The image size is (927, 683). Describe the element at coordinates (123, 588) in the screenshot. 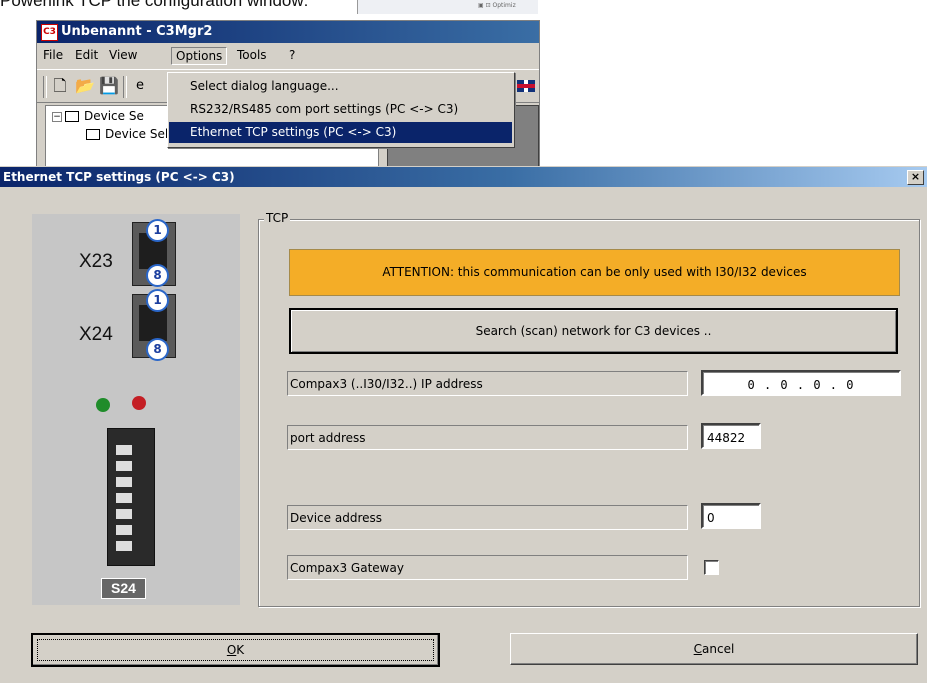

I see `s24-label: S24` at that location.